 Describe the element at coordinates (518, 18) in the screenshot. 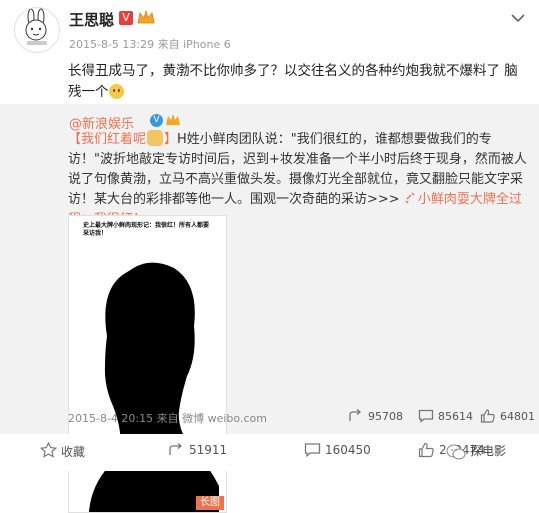

I see `chevron-down-icon` at that location.